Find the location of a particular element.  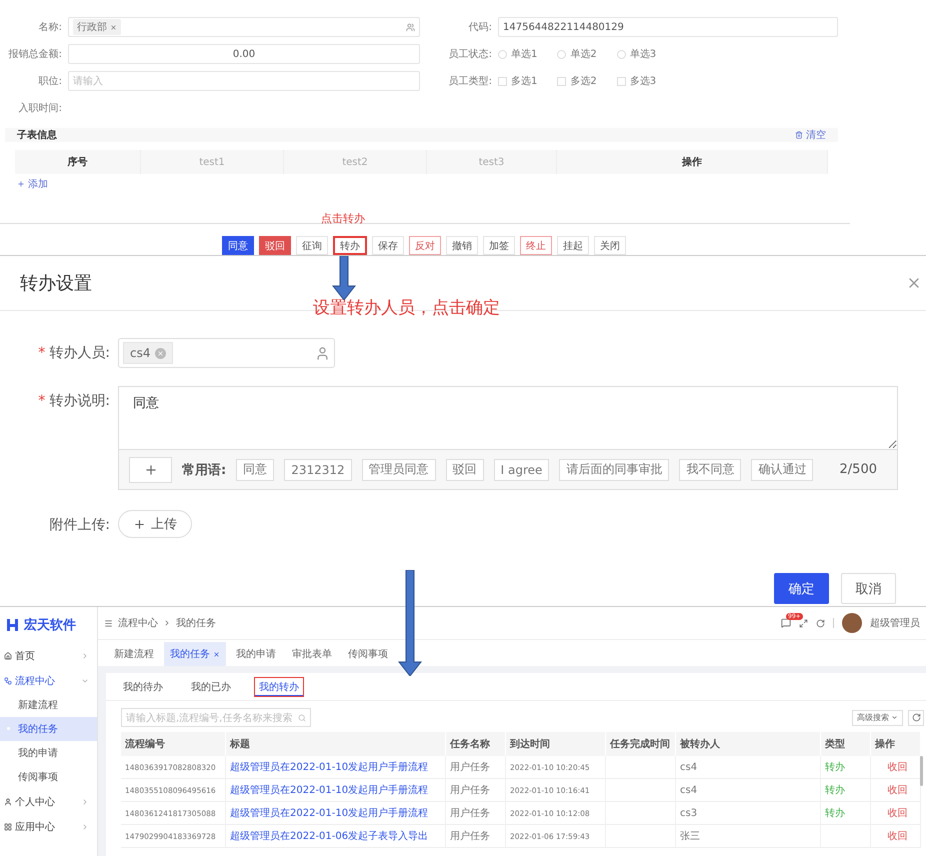

action-button: 保存 is located at coordinates (388, 245).